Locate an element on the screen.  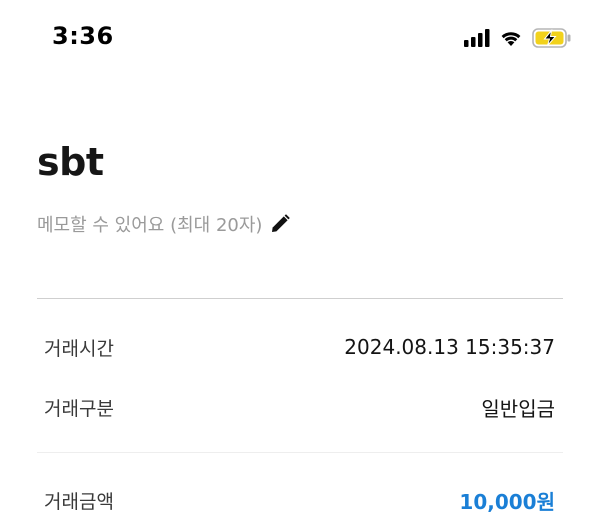
amount-value: 10,000 is located at coordinates (498, 501).